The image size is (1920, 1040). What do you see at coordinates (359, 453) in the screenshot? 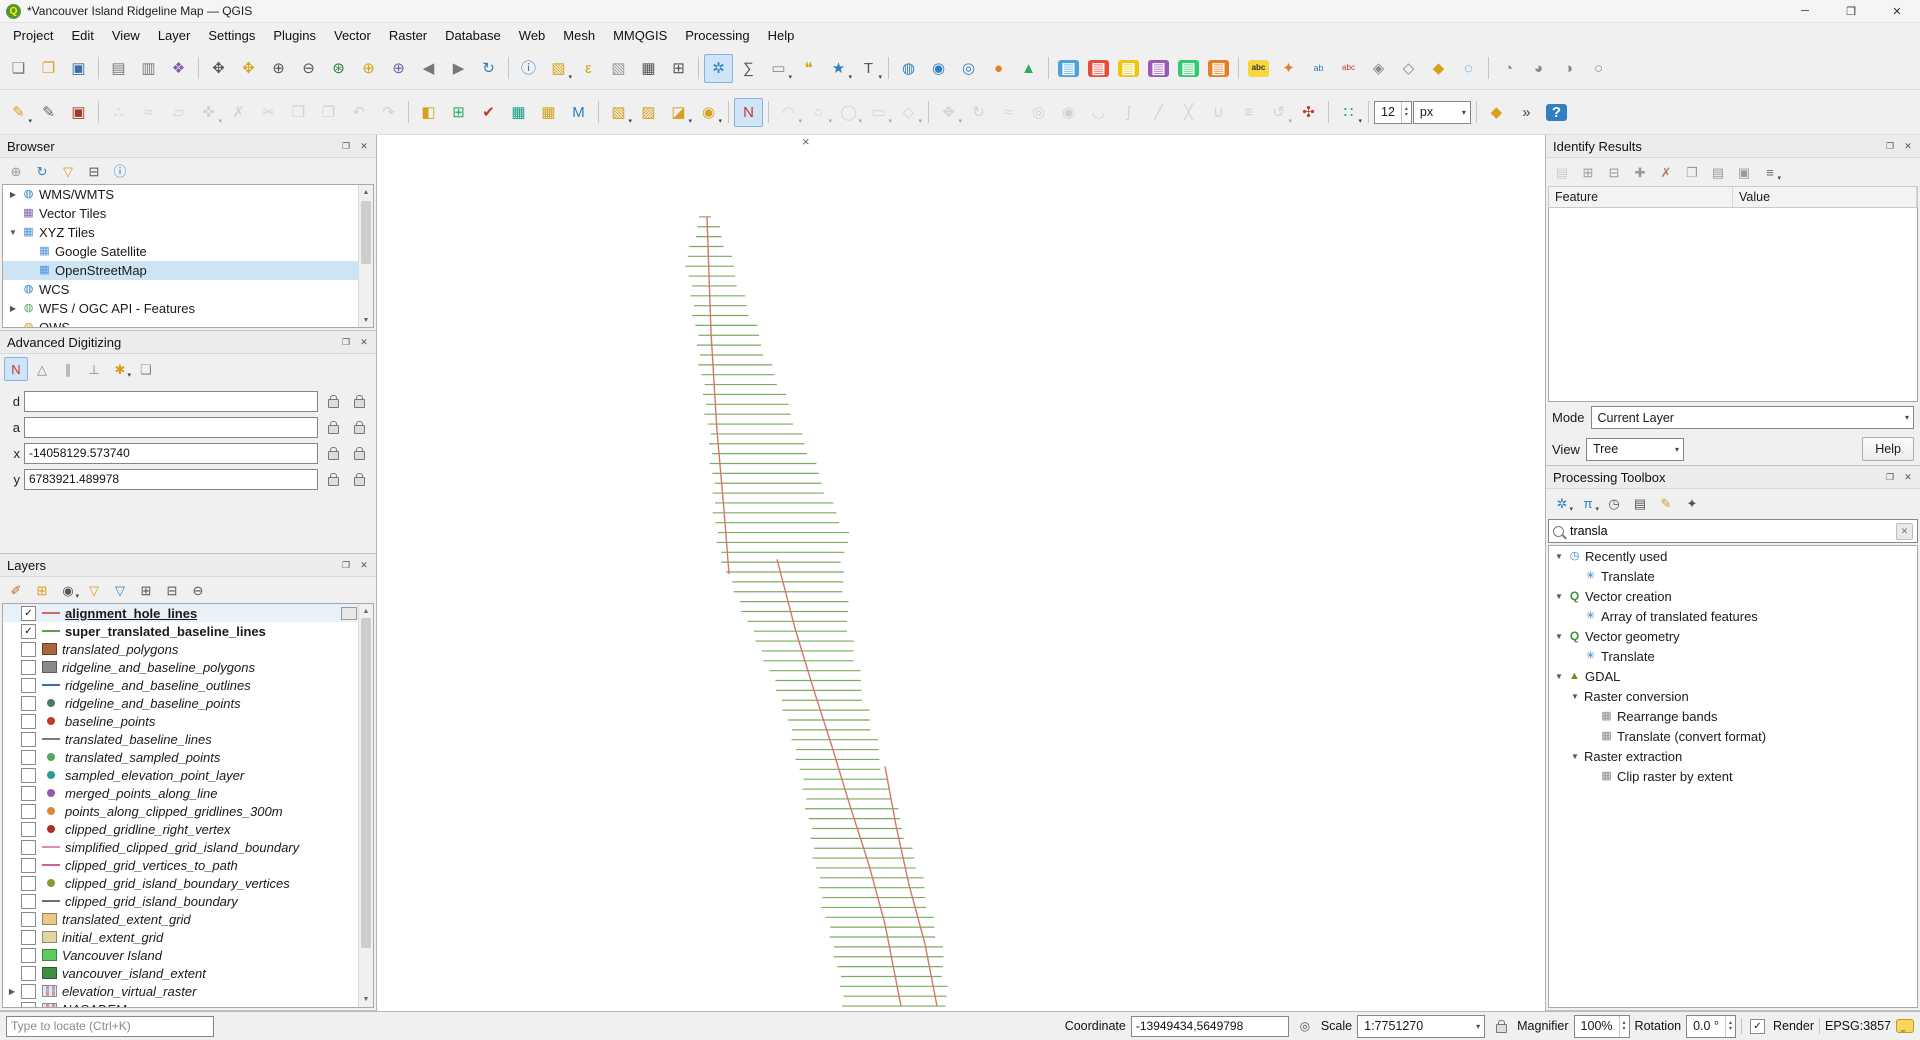
I see `repeating-lock-x-button` at bounding box center [359, 453].